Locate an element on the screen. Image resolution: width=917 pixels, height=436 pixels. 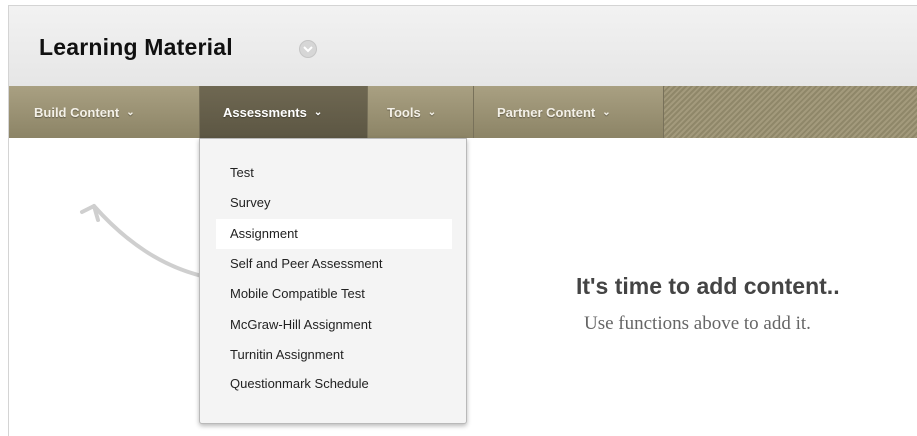
tab-label: Assessments is located at coordinates (265, 112).